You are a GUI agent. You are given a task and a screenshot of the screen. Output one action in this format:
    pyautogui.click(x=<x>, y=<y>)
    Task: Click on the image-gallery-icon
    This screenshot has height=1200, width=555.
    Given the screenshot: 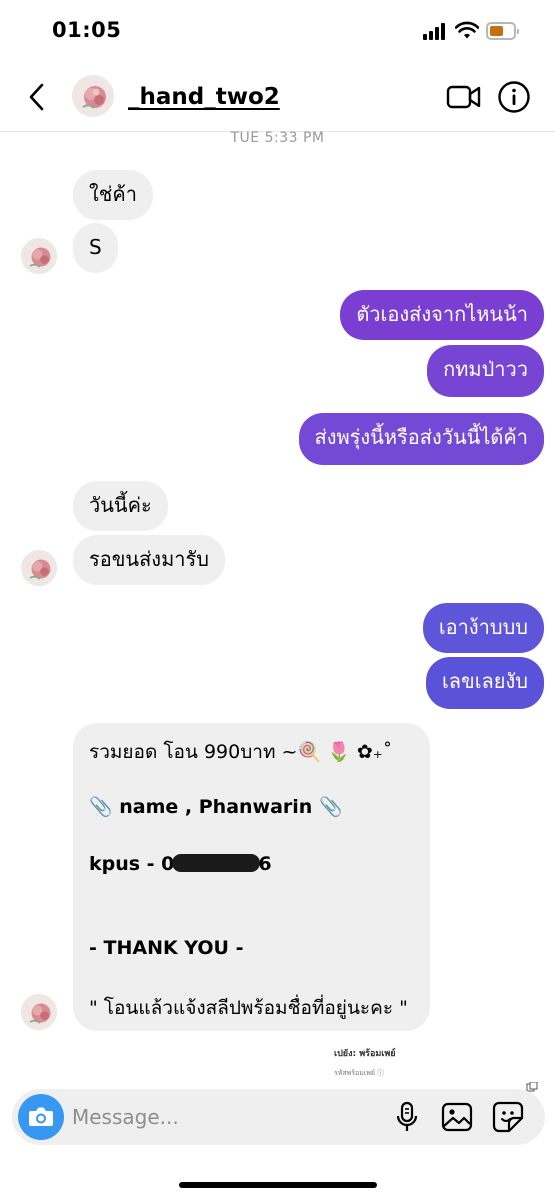 What is the action you would take?
    pyautogui.click(x=457, y=1117)
    